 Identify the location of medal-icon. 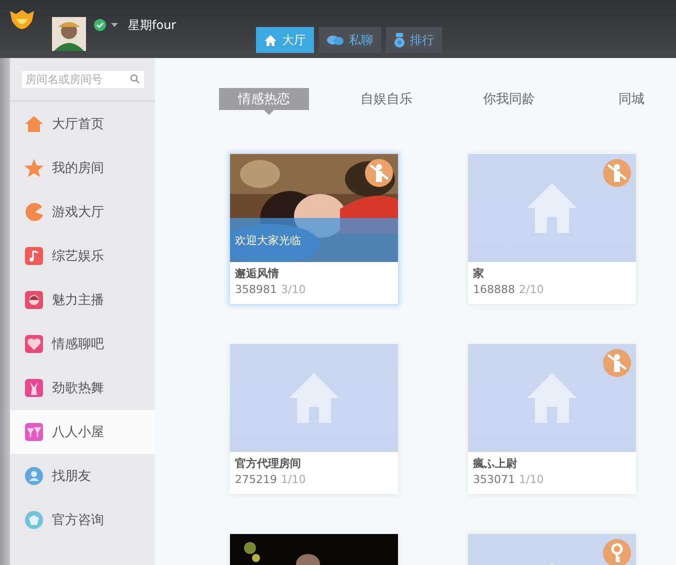
(400, 40).